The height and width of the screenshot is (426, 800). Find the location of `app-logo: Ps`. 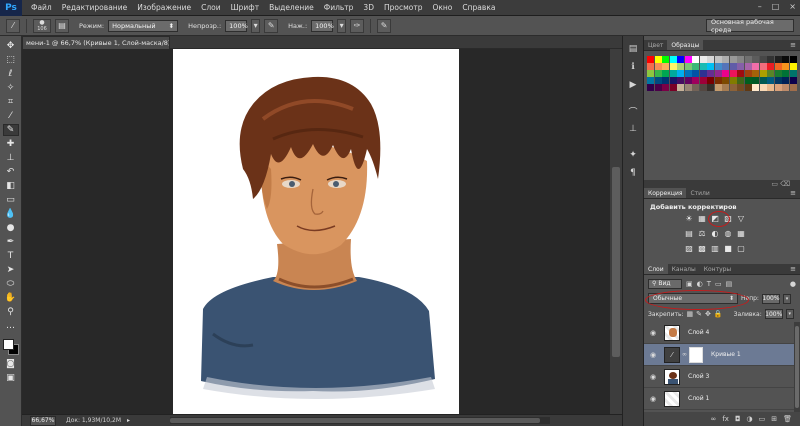

app-logo: Ps is located at coordinates (11, 8).